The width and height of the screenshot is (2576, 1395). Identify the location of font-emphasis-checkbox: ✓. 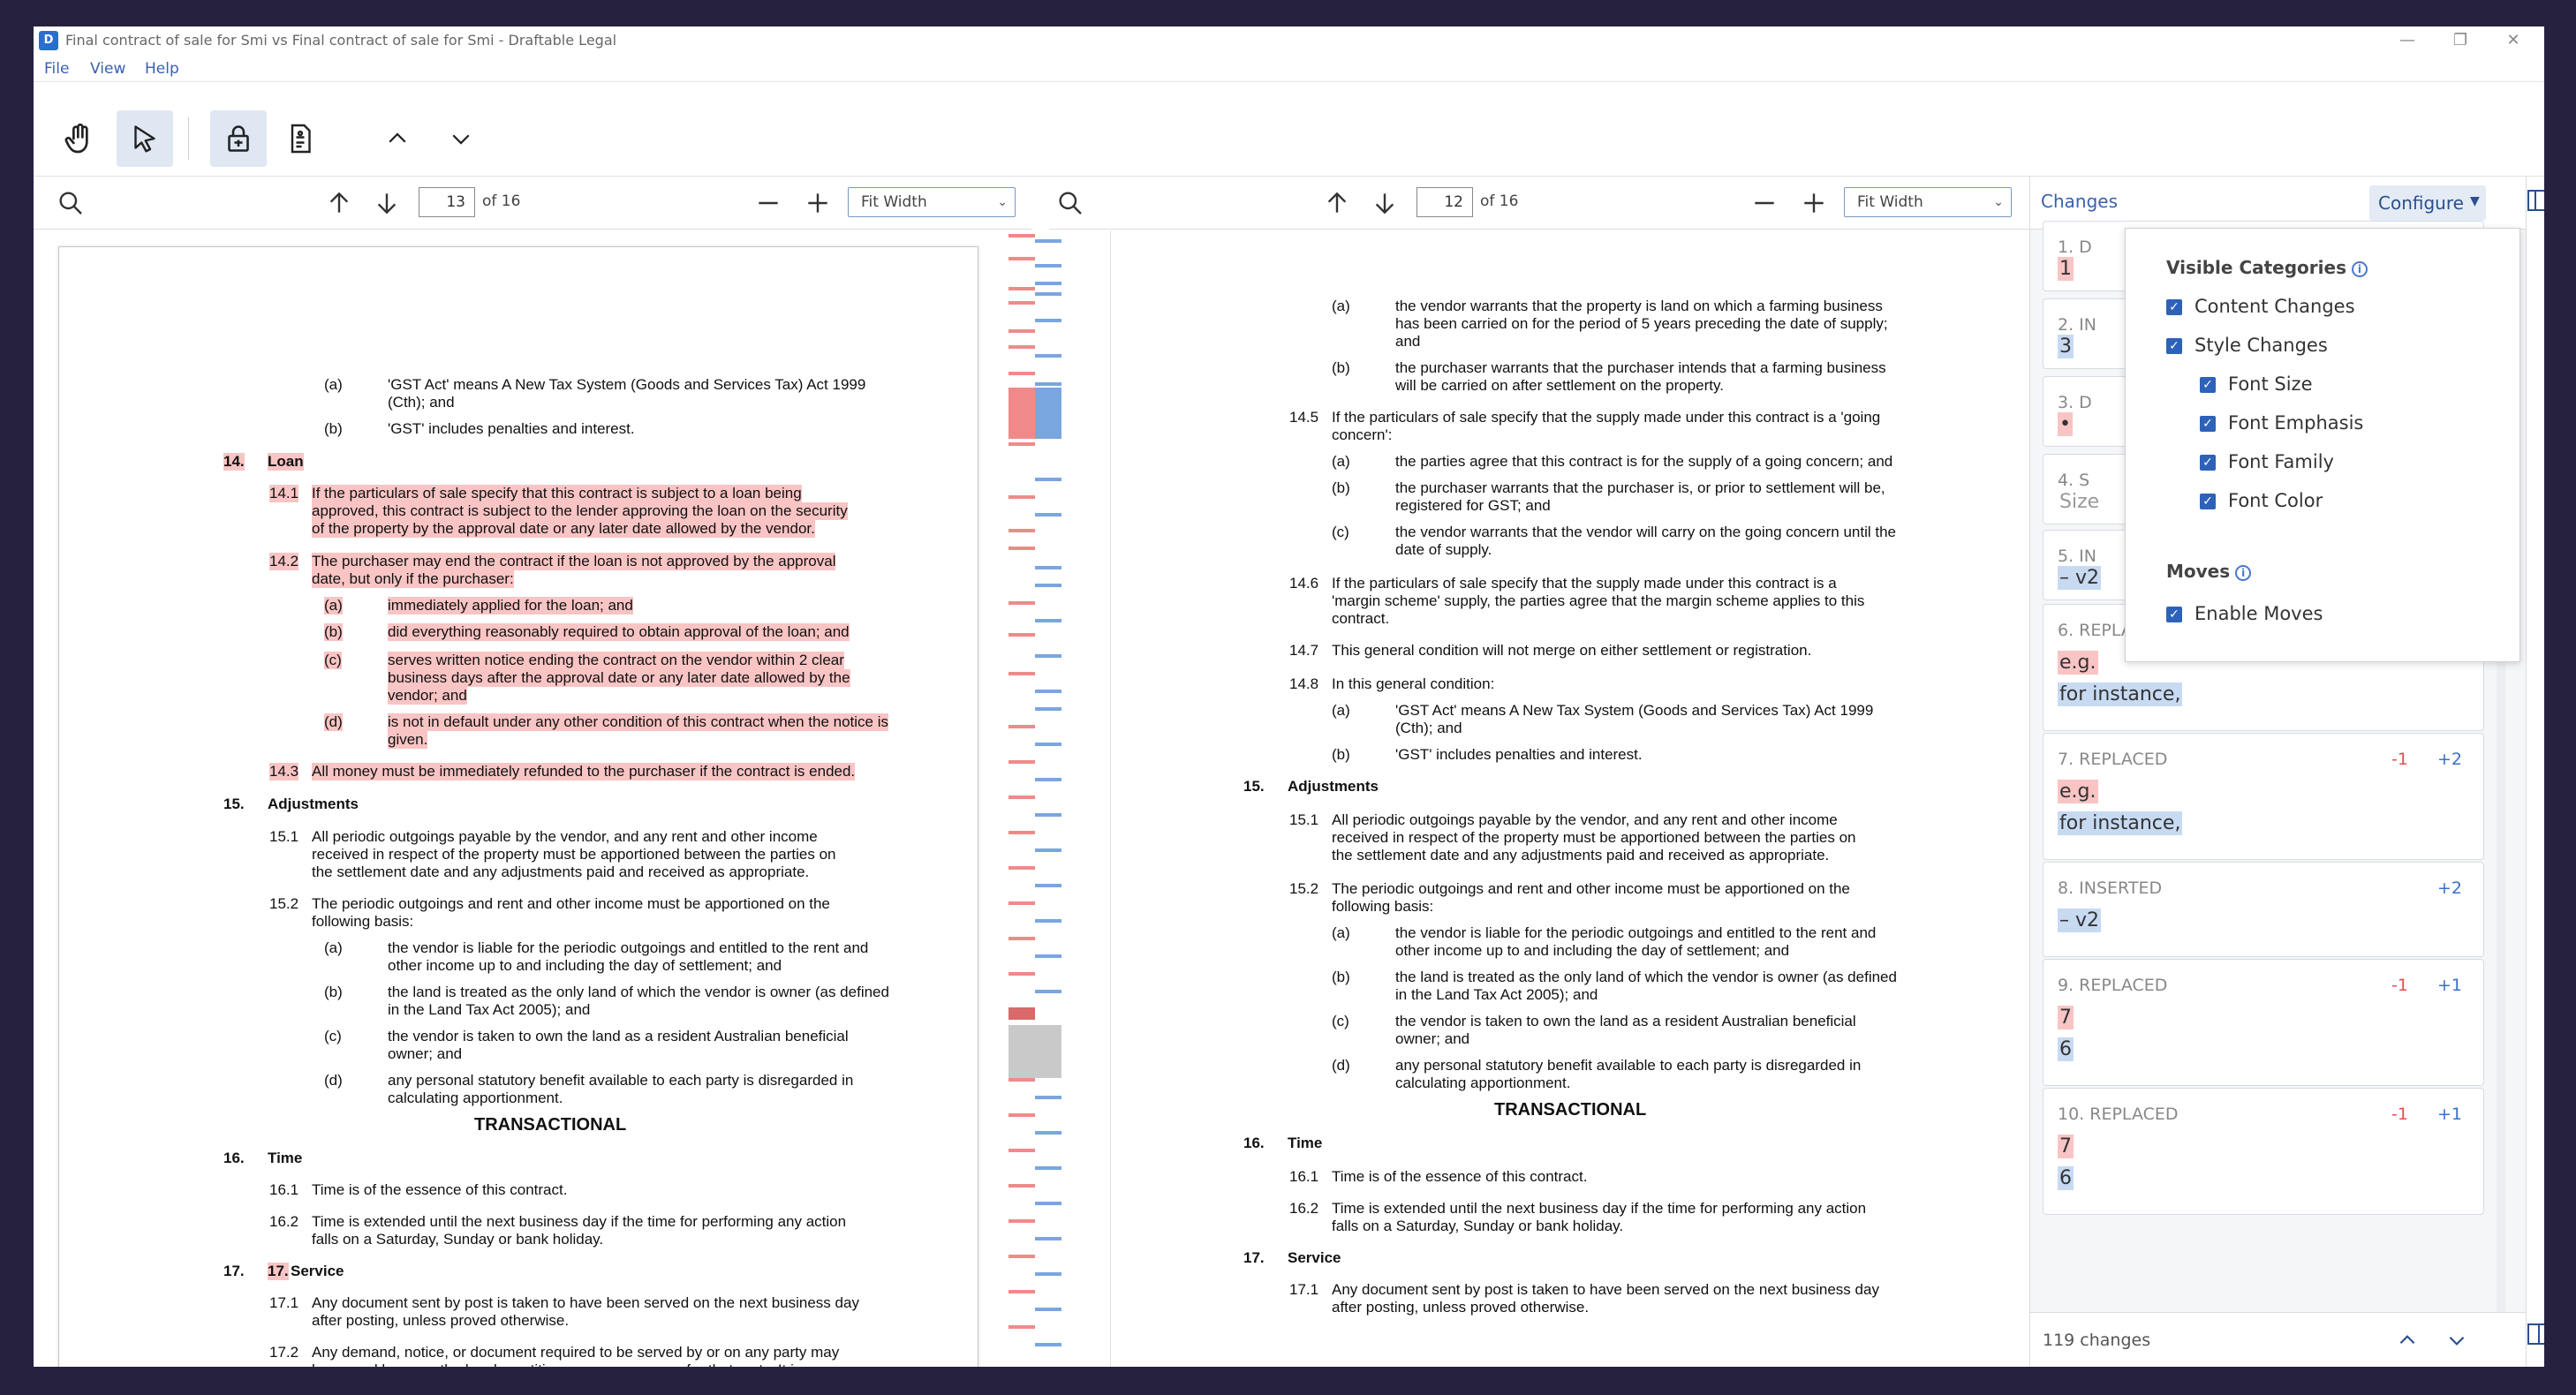
(2208, 424).